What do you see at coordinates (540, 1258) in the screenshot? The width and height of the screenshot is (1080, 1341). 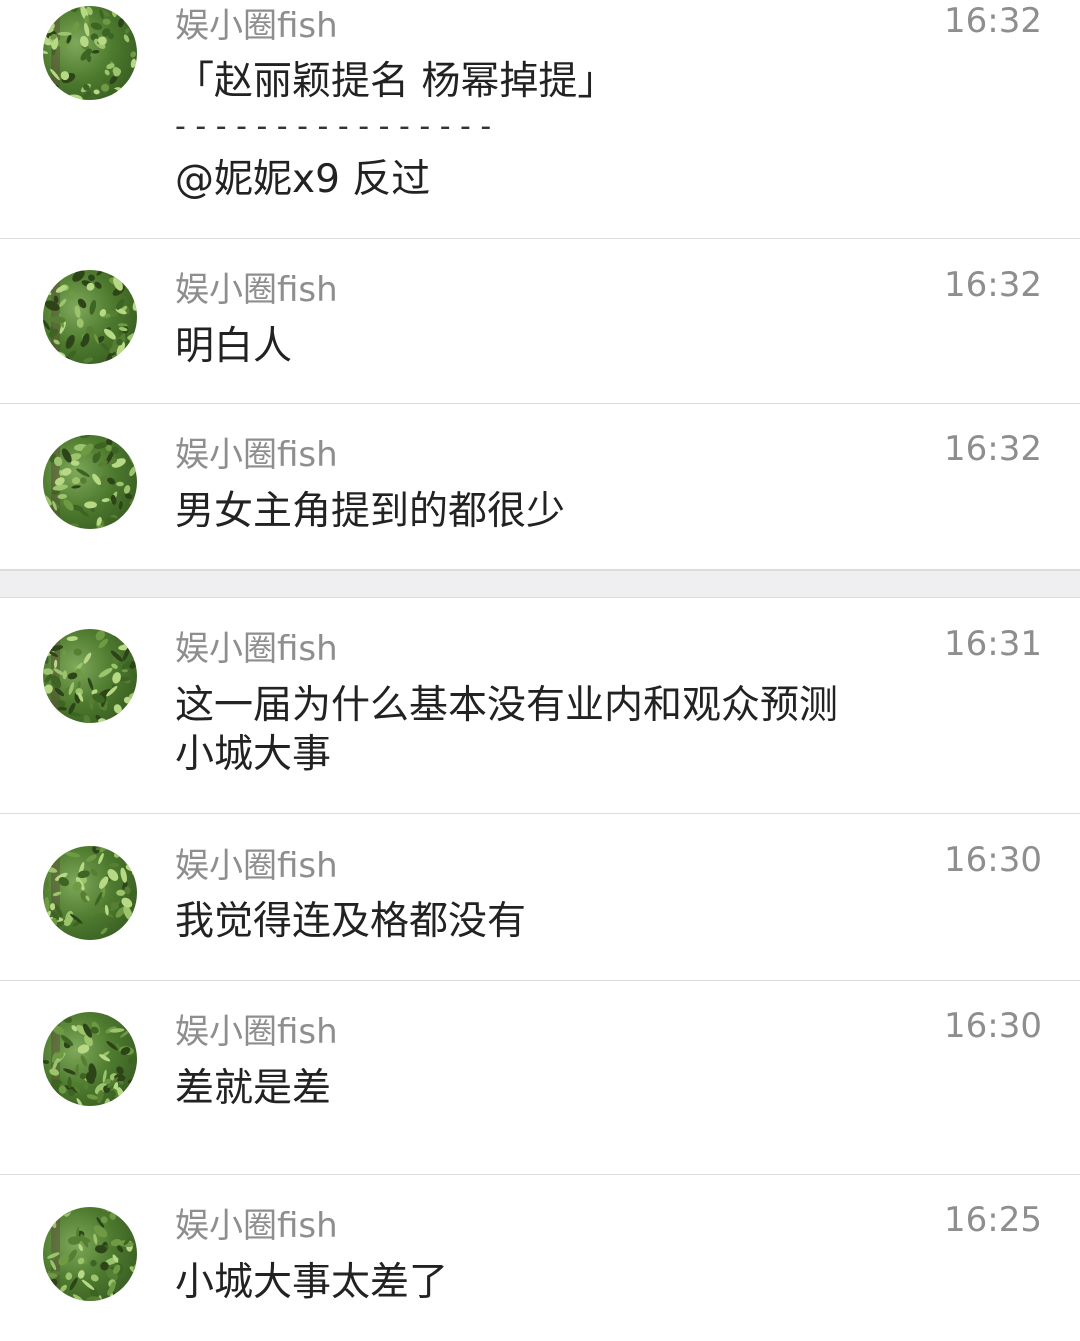 I see `message-item: 娱小圈fish 16:25 小城大事太差了` at bounding box center [540, 1258].